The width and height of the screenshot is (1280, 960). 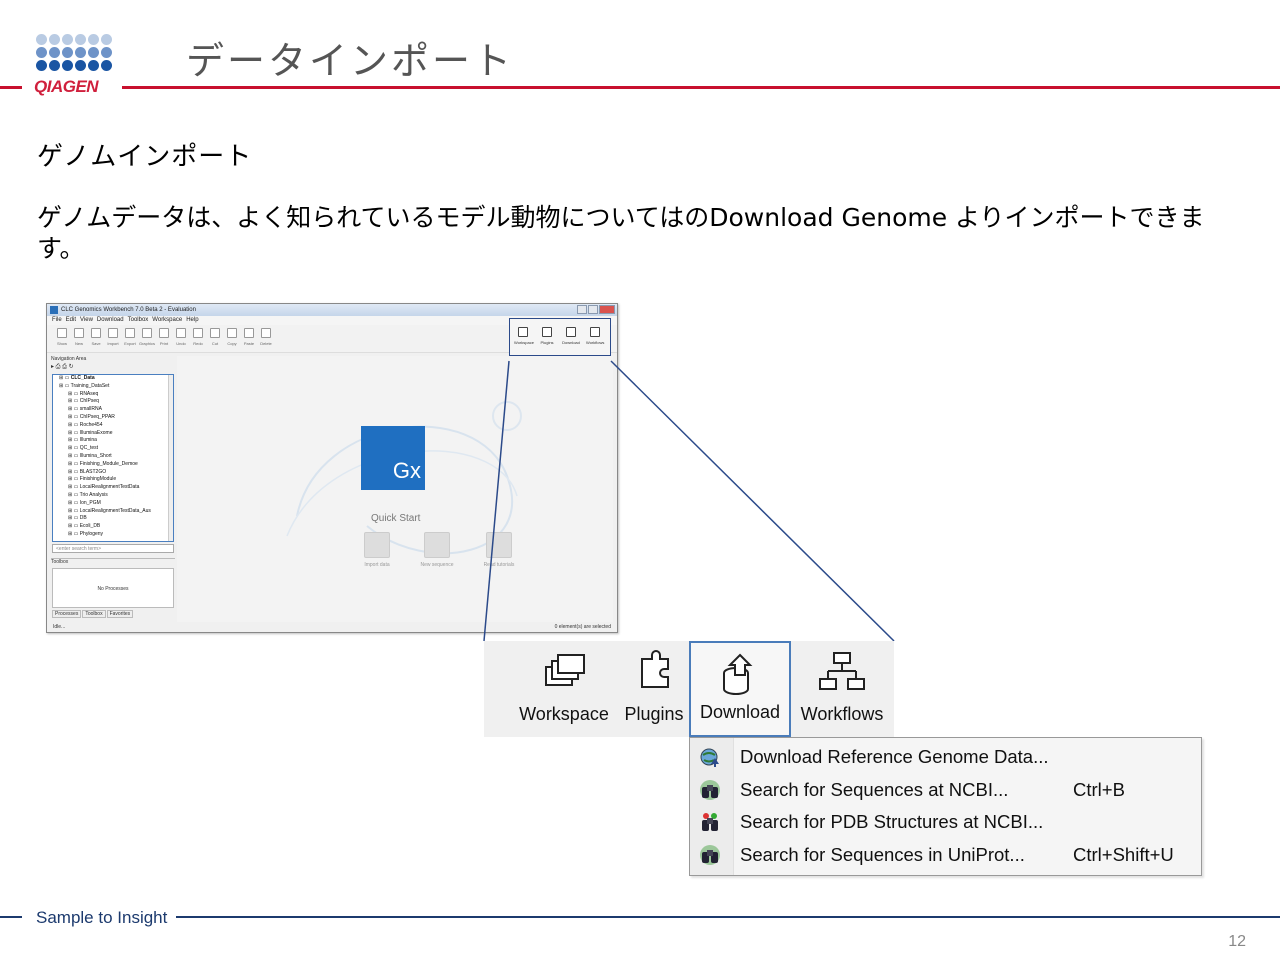 I want to click on process-tab: Processes, so click(x=67, y=614).